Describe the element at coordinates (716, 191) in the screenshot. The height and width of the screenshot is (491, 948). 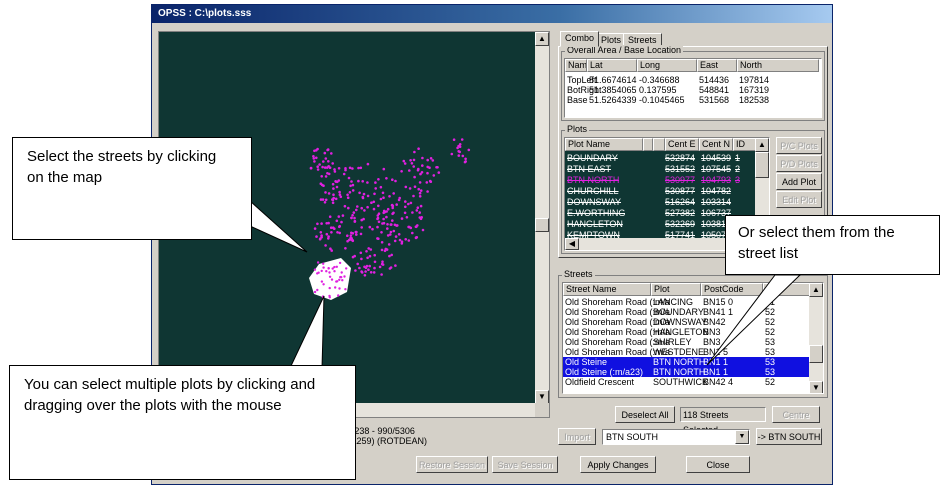
I see `plot-row-cell: 104782` at that location.